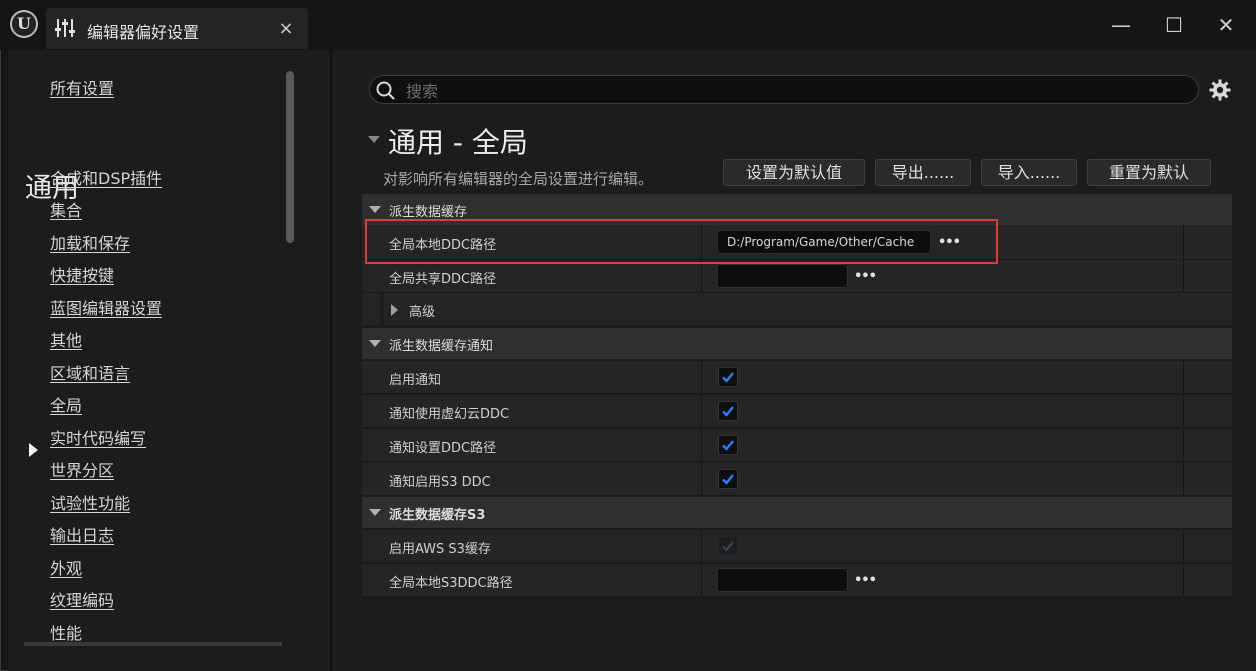 Image resolution: width=1256 pixels, height=671 pixels. Describe the element at coordinates (382, 309) in the screenshot. I see `indent-bar` at that location.